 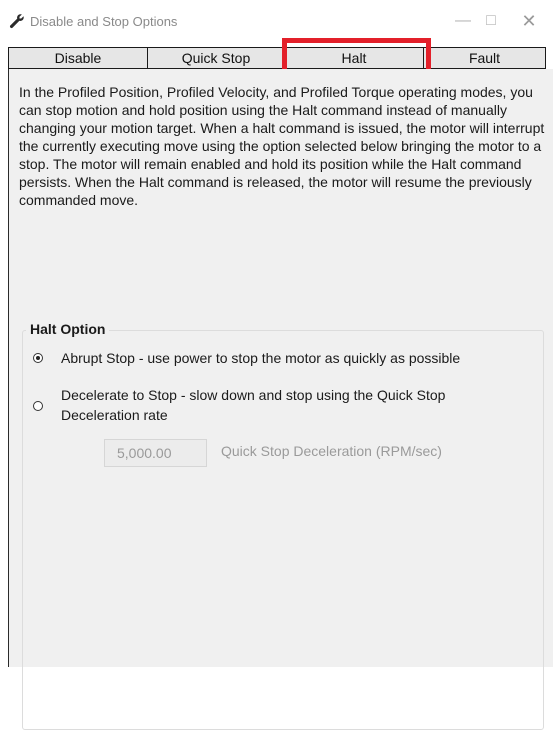 I want to click on quick-stop-deceleration-input, so click(x=155, y=453).